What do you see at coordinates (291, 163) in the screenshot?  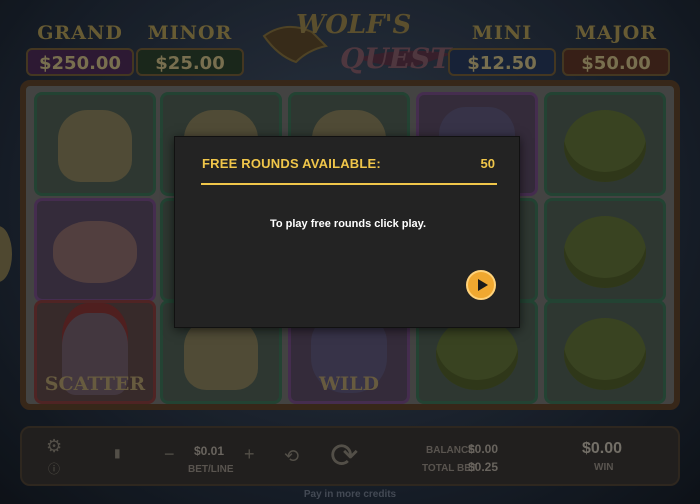 I see `dialog-title: FREE ROUNDS AVAILABLE:` at bounding box center [291, 163].